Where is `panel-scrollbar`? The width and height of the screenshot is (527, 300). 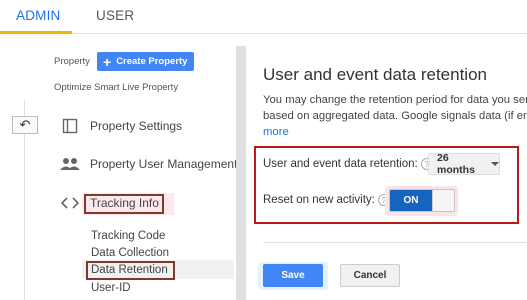
panel-scrollbar is located at coordinates (241, 173).